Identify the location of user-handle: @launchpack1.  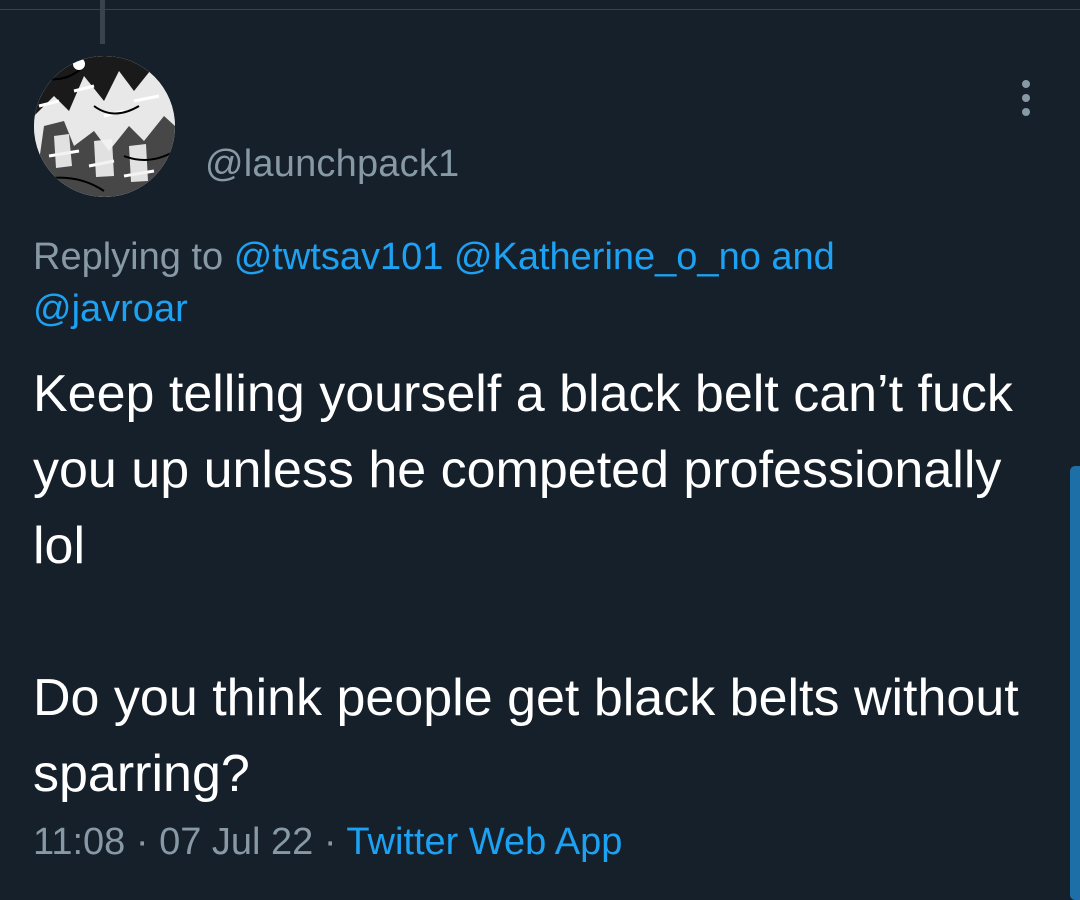
(332, 164).